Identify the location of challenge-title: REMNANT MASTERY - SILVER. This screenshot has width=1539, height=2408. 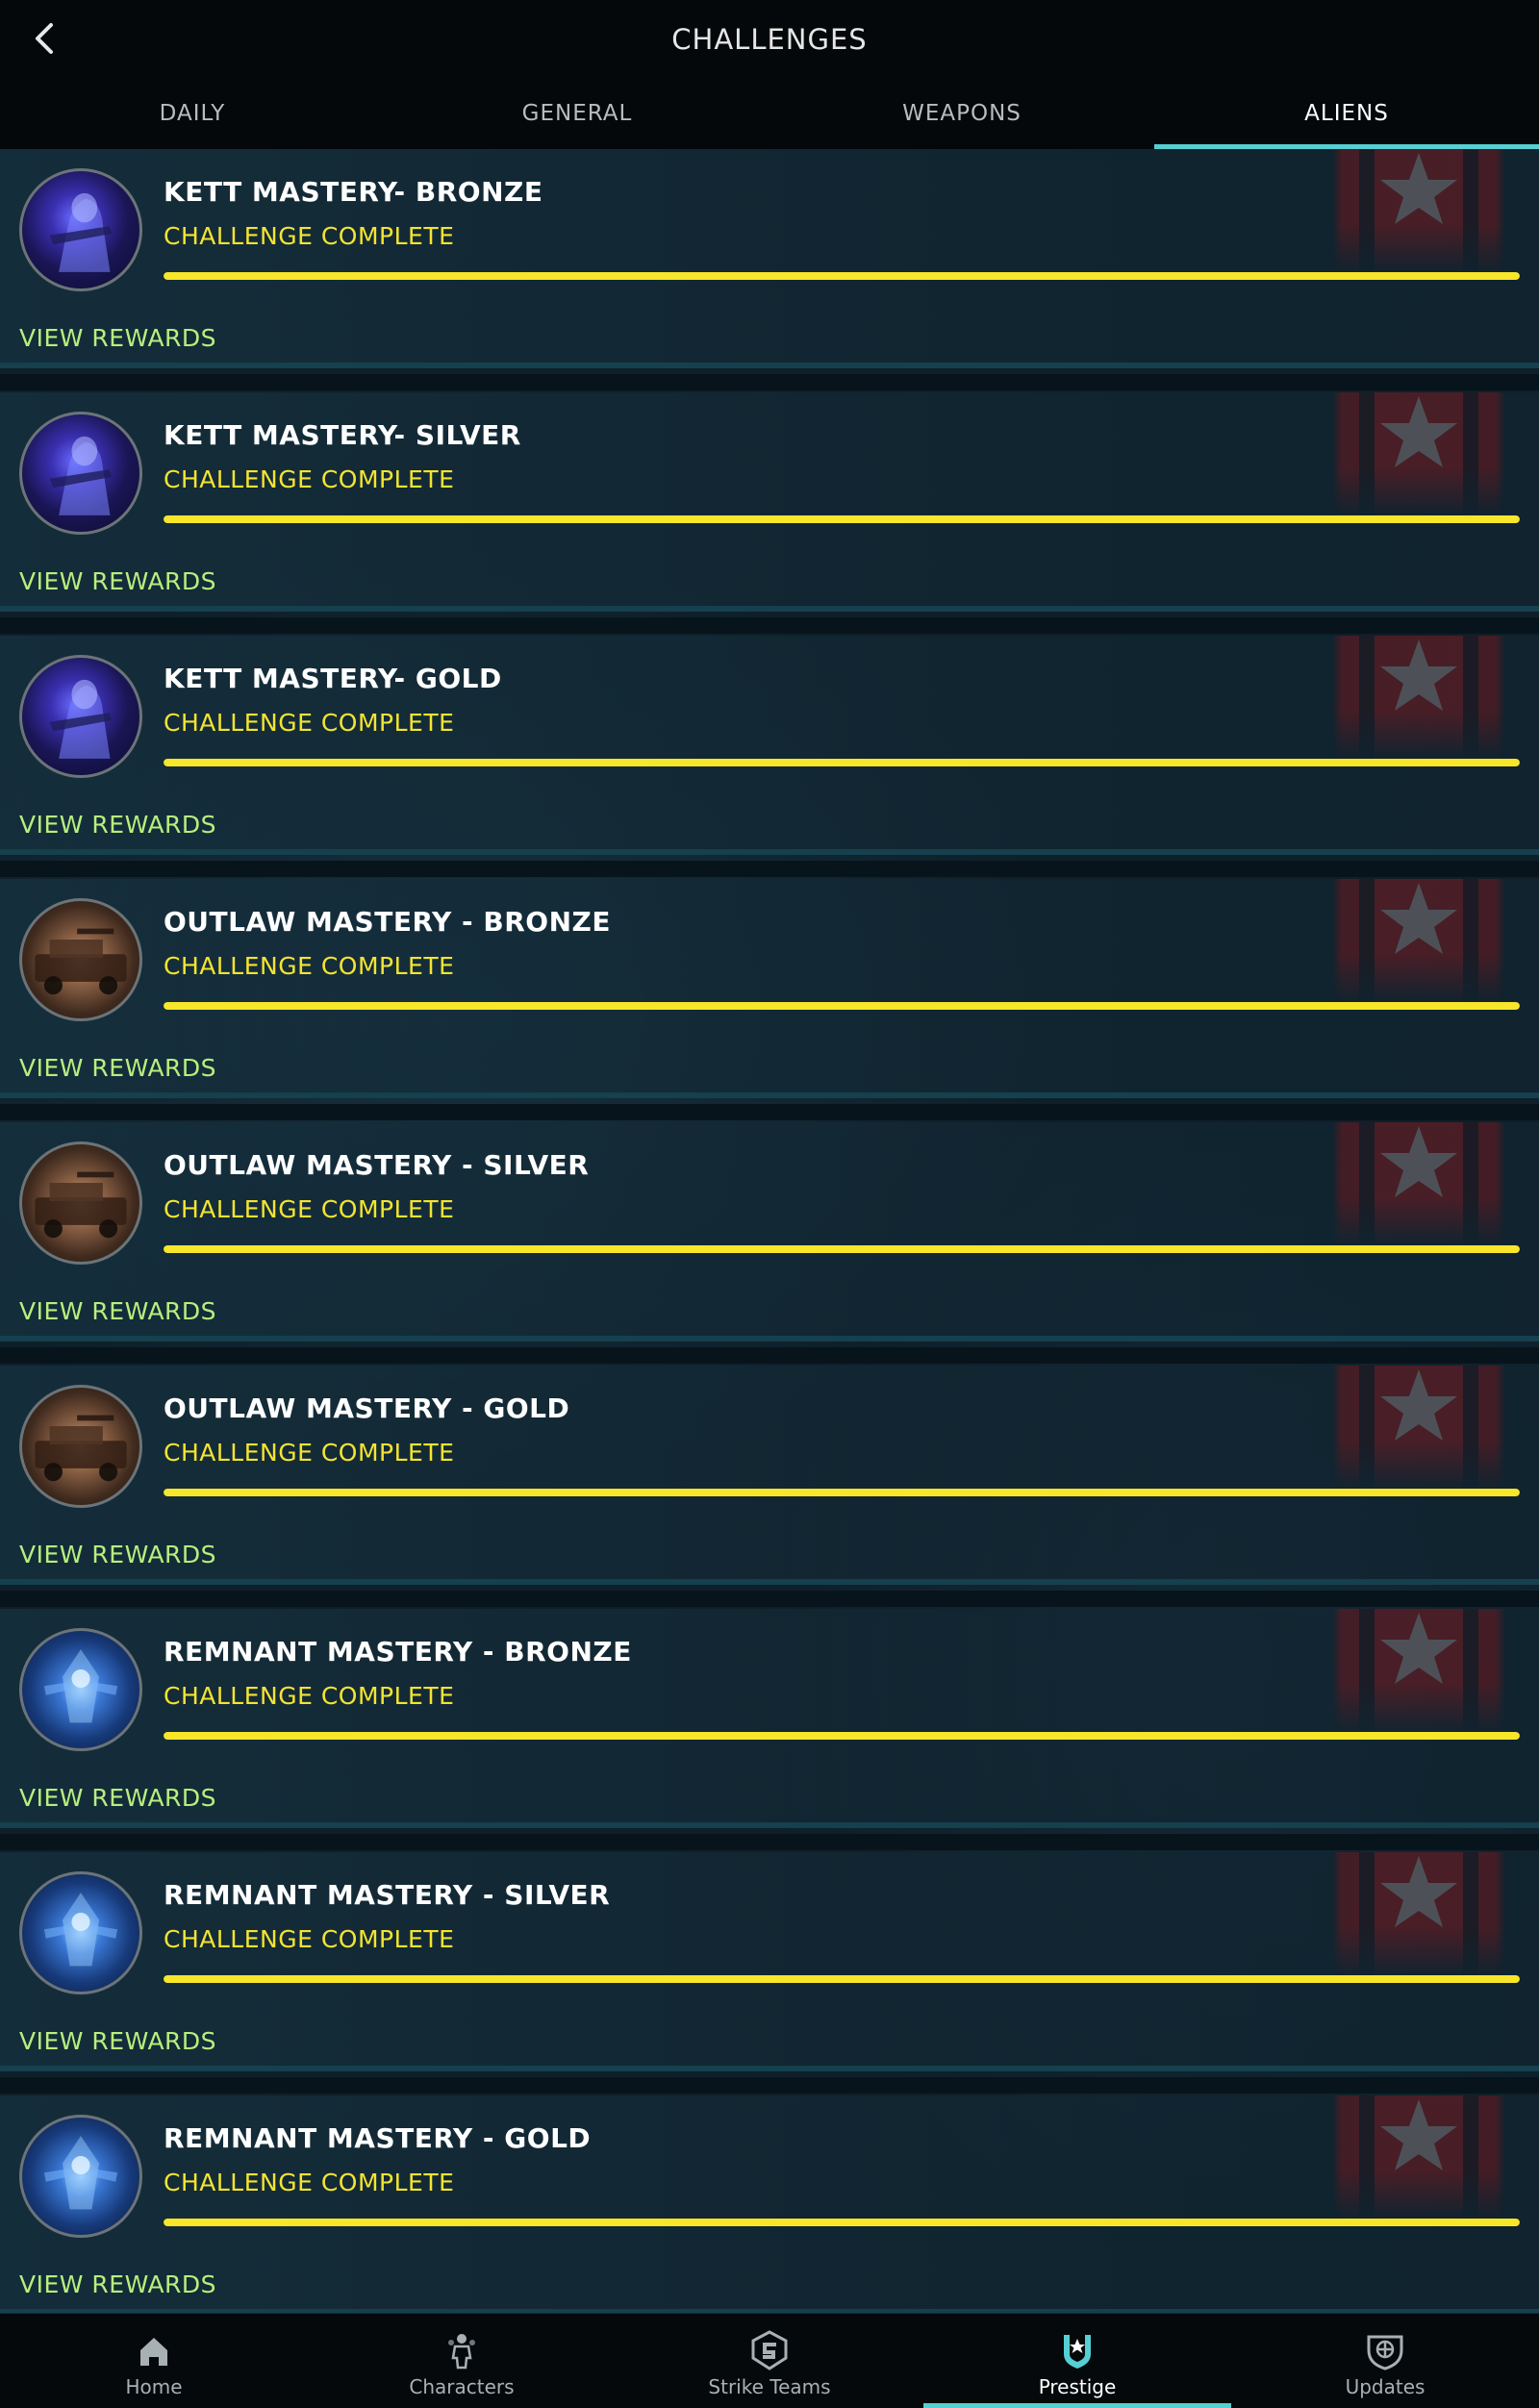
(387, 1895).